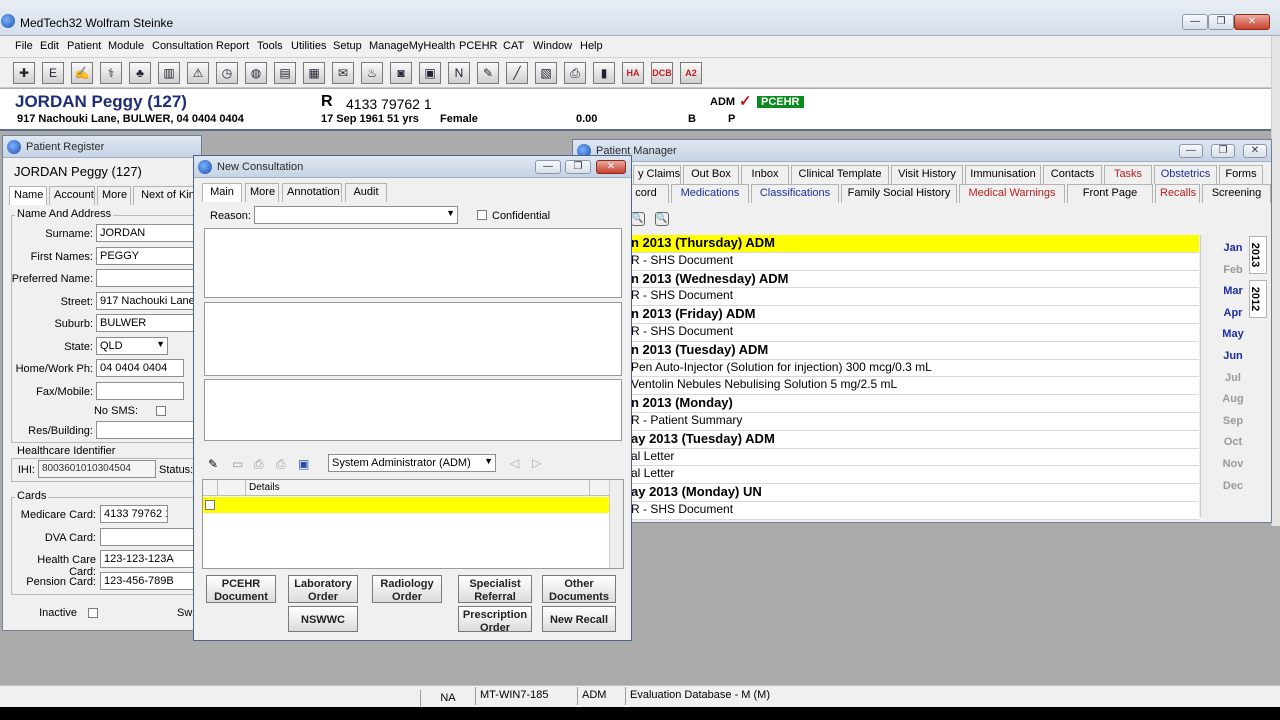 Image resolution: width=1280 pixels, height=720 pixels. Describe the element at coordinates (1204, 376) in the screenshot. I see `record-list-scrollbar` at that location.